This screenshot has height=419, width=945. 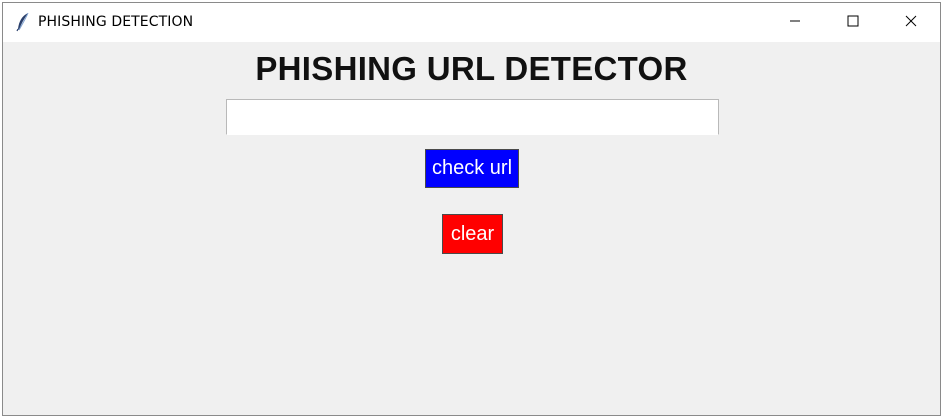 I want to click on close-icon, so click(x=911, y=23).